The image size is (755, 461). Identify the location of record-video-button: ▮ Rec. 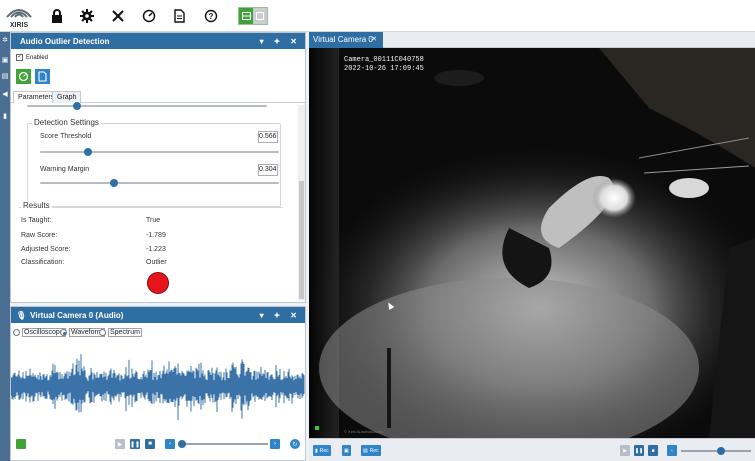
(322, 450).